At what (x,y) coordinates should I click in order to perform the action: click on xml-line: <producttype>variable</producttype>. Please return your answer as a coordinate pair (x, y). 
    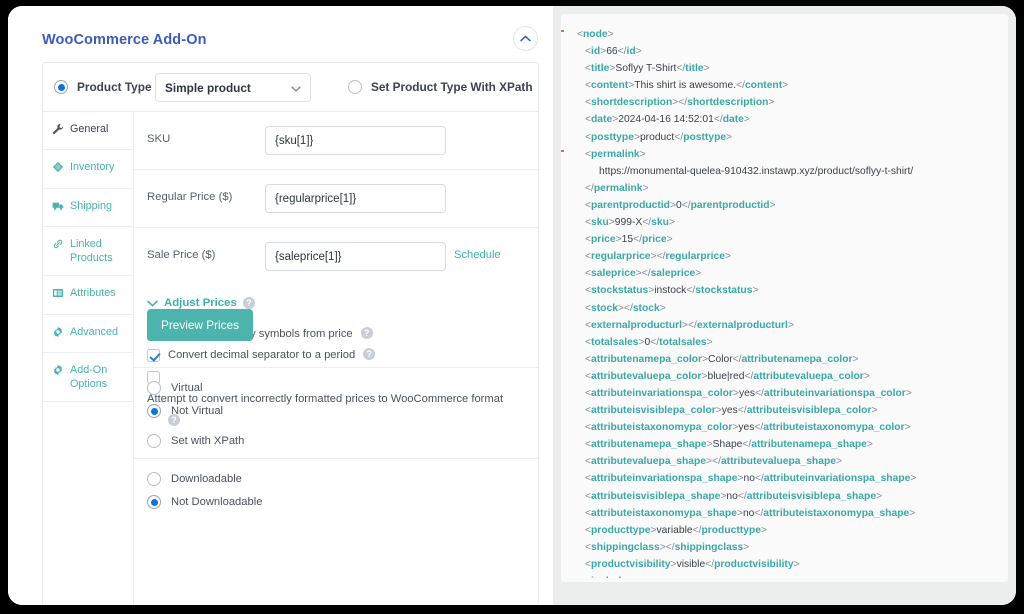
    Looking at the image, I should click on (676, 530).